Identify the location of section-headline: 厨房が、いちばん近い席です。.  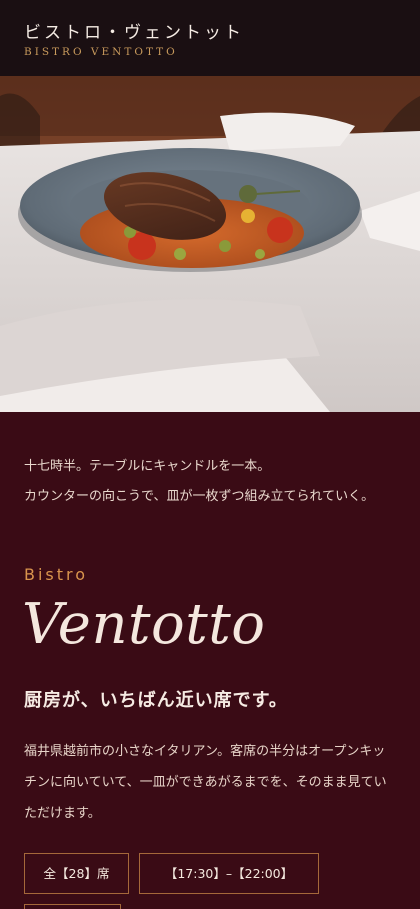
(156, 700).